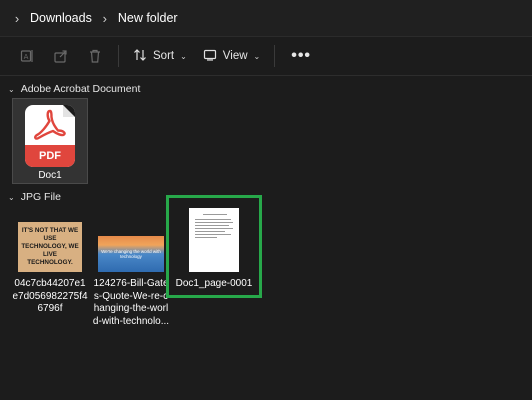 Image resolution: width=532 pixels, height=400 pixels. I want to click on sort-icon, so click(140, 56).